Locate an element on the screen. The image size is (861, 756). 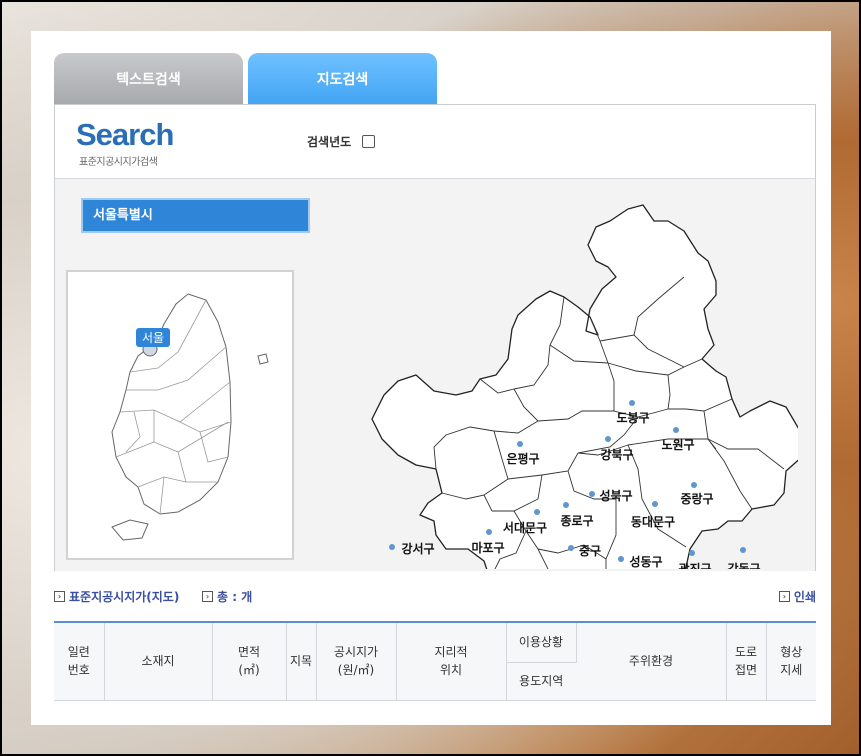
district-label: 중랑구 is located at coordinates (696, 499).